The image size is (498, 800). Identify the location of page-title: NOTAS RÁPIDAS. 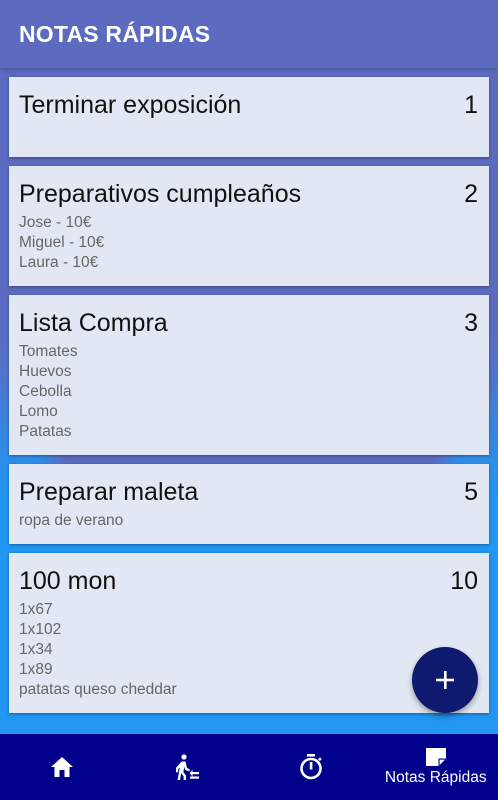
(115, 33).